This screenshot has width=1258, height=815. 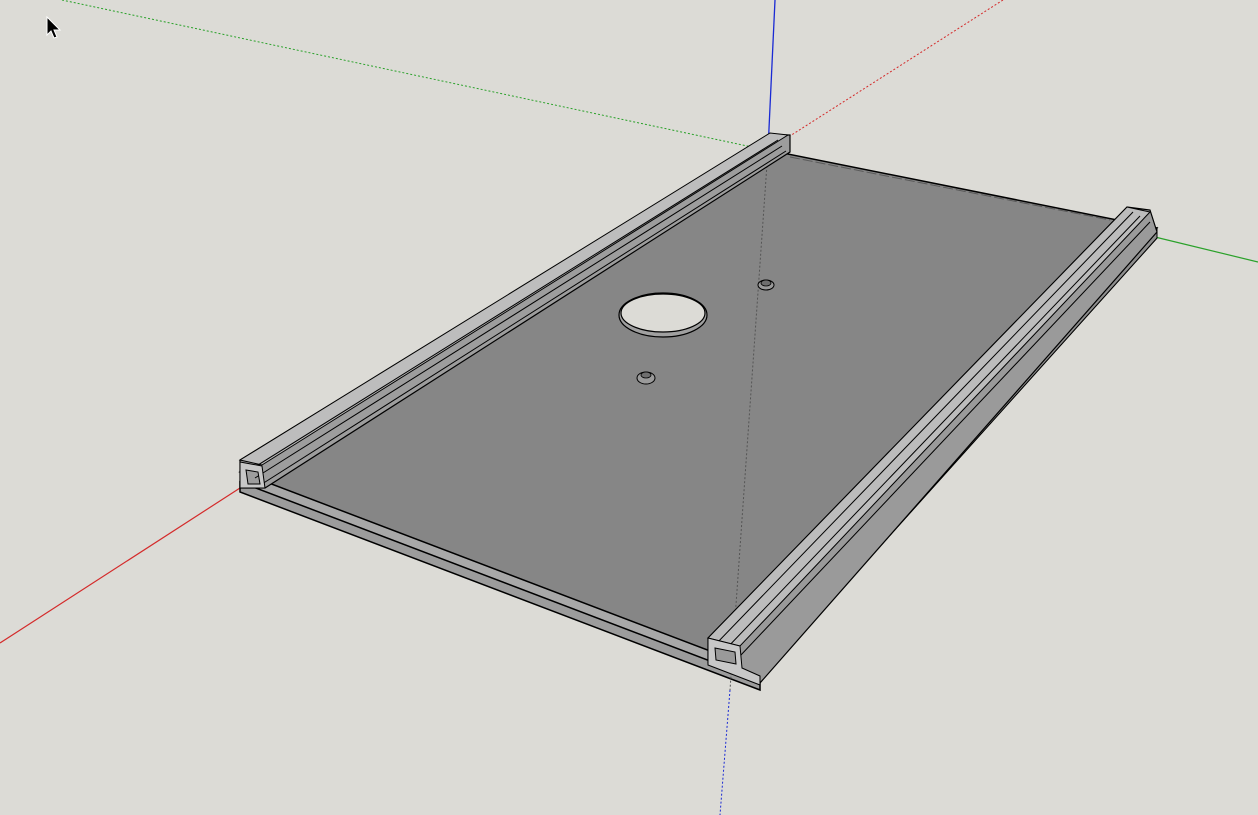 I want to click on screw-hole-lower, so click(x=646, y=378).